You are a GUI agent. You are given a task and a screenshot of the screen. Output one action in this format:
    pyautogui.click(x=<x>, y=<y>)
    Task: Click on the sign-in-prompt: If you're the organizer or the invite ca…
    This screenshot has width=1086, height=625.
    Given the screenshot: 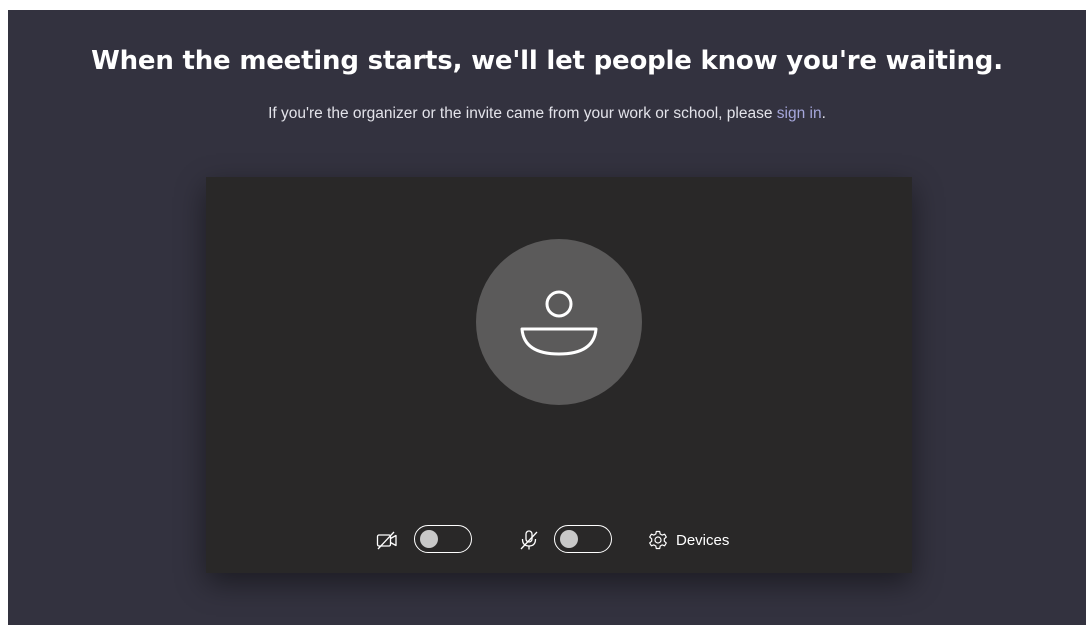 What is the action you would take?
    pyautogui.click(x=547, y=114)
    